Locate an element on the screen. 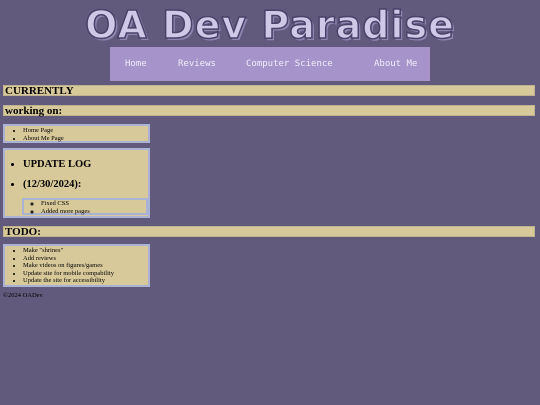 The width and height of the screenshot is (540, 405). list-item: Add reviews is located at coordinates (85, 259).